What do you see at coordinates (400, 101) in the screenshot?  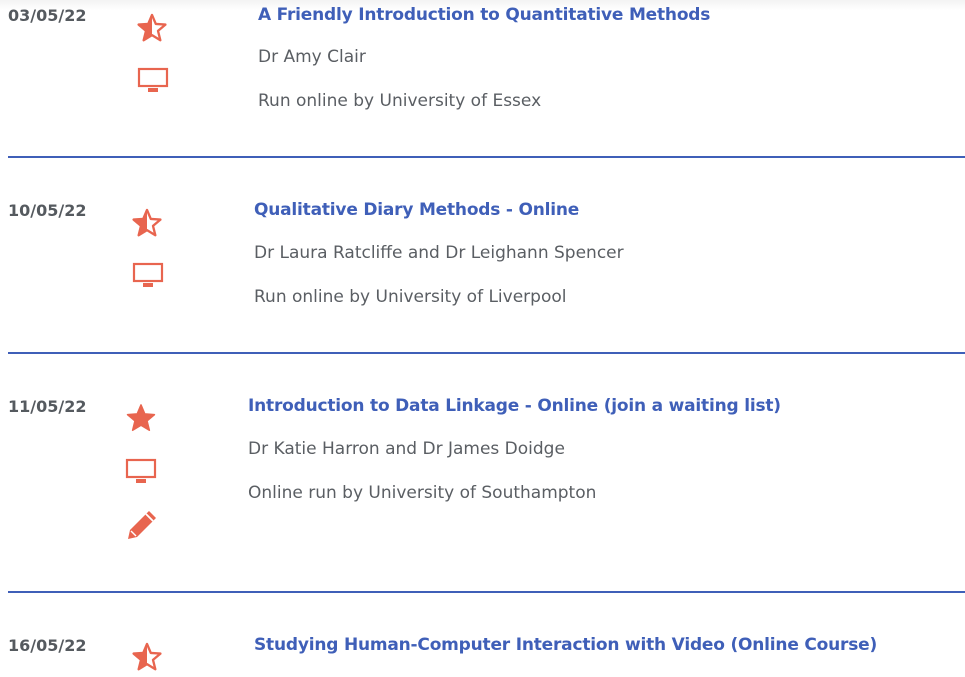 I see `event-organiser: Run online by University of Essex` at bounding box center [400, 101].